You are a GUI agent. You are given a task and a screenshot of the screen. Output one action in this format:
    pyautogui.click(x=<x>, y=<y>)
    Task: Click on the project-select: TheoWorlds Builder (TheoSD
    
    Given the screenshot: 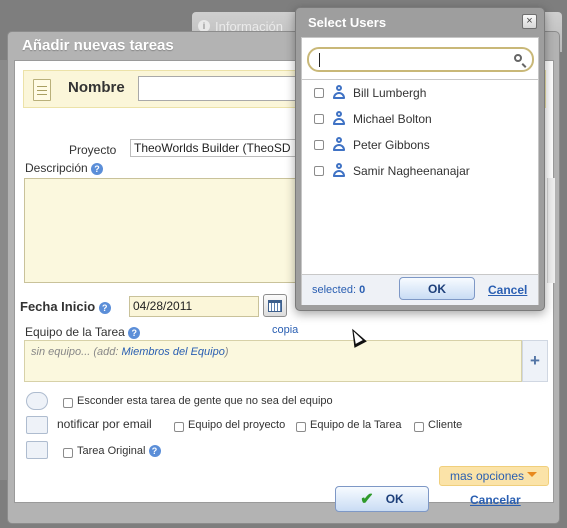 What is the action you would take?
    pyautogui.click(x=220, y=148)
    